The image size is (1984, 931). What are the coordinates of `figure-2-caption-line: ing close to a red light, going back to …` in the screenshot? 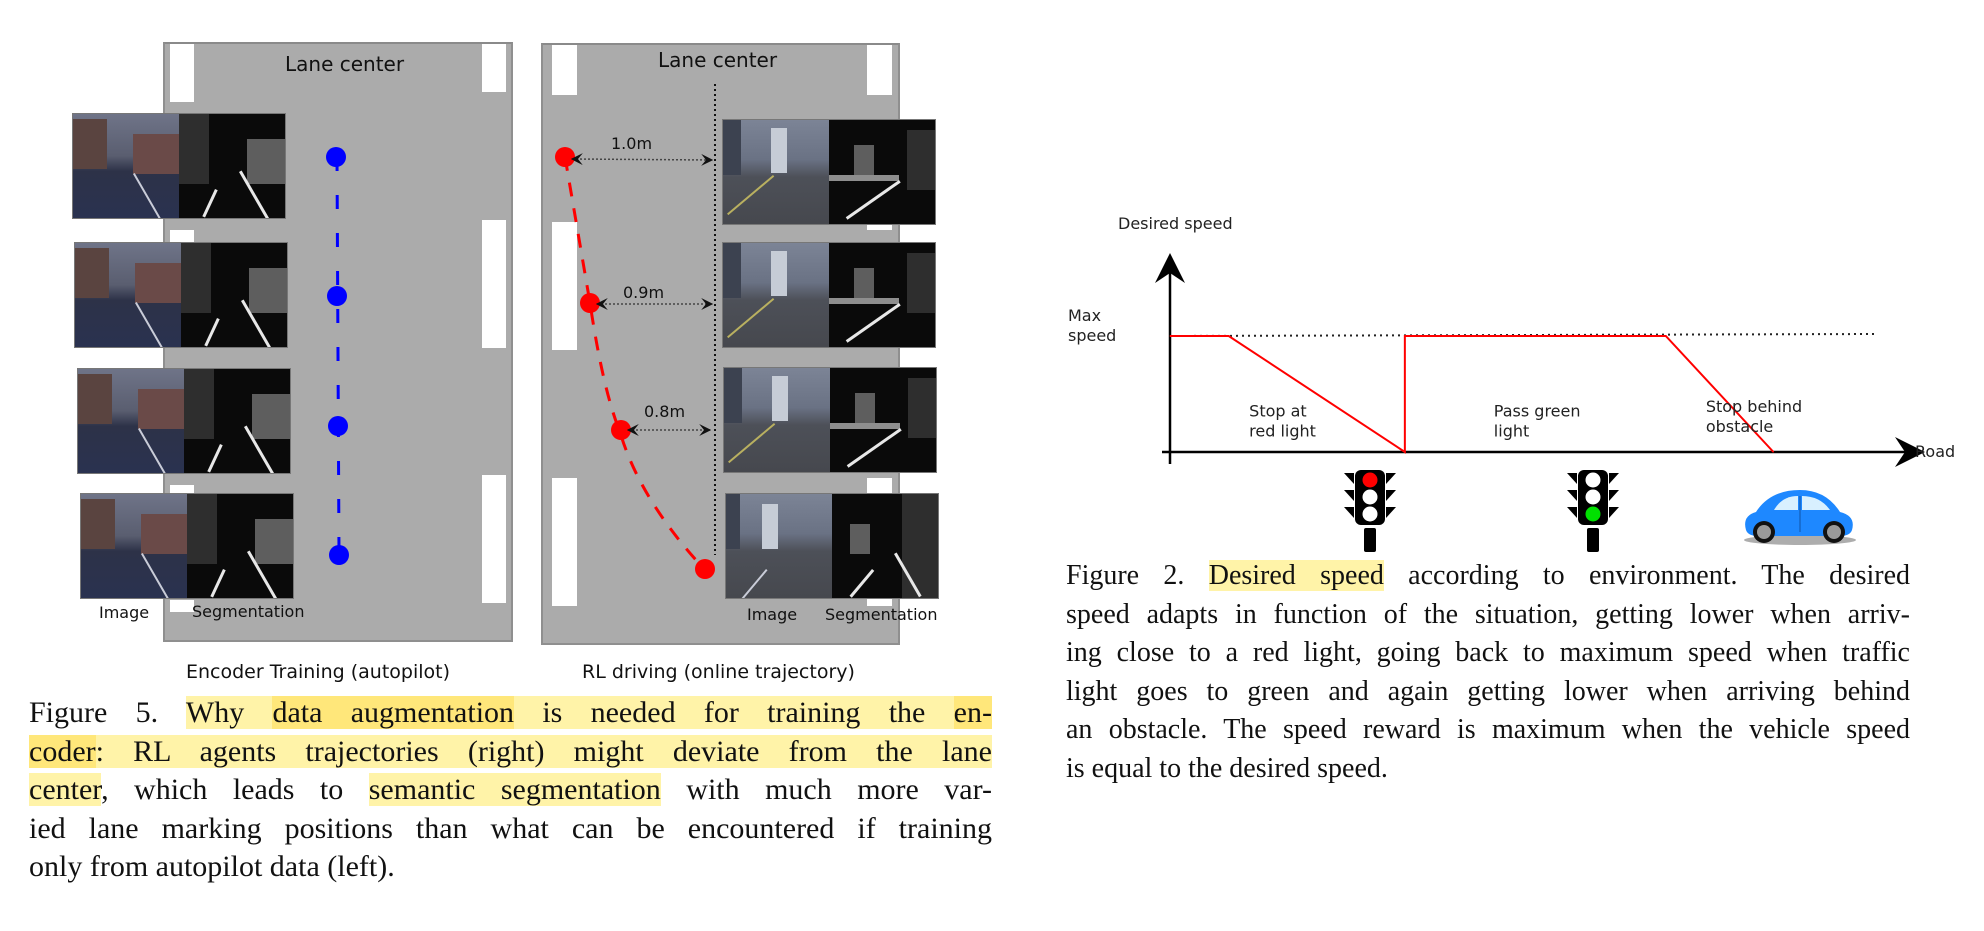 It's located at (1488, 653).